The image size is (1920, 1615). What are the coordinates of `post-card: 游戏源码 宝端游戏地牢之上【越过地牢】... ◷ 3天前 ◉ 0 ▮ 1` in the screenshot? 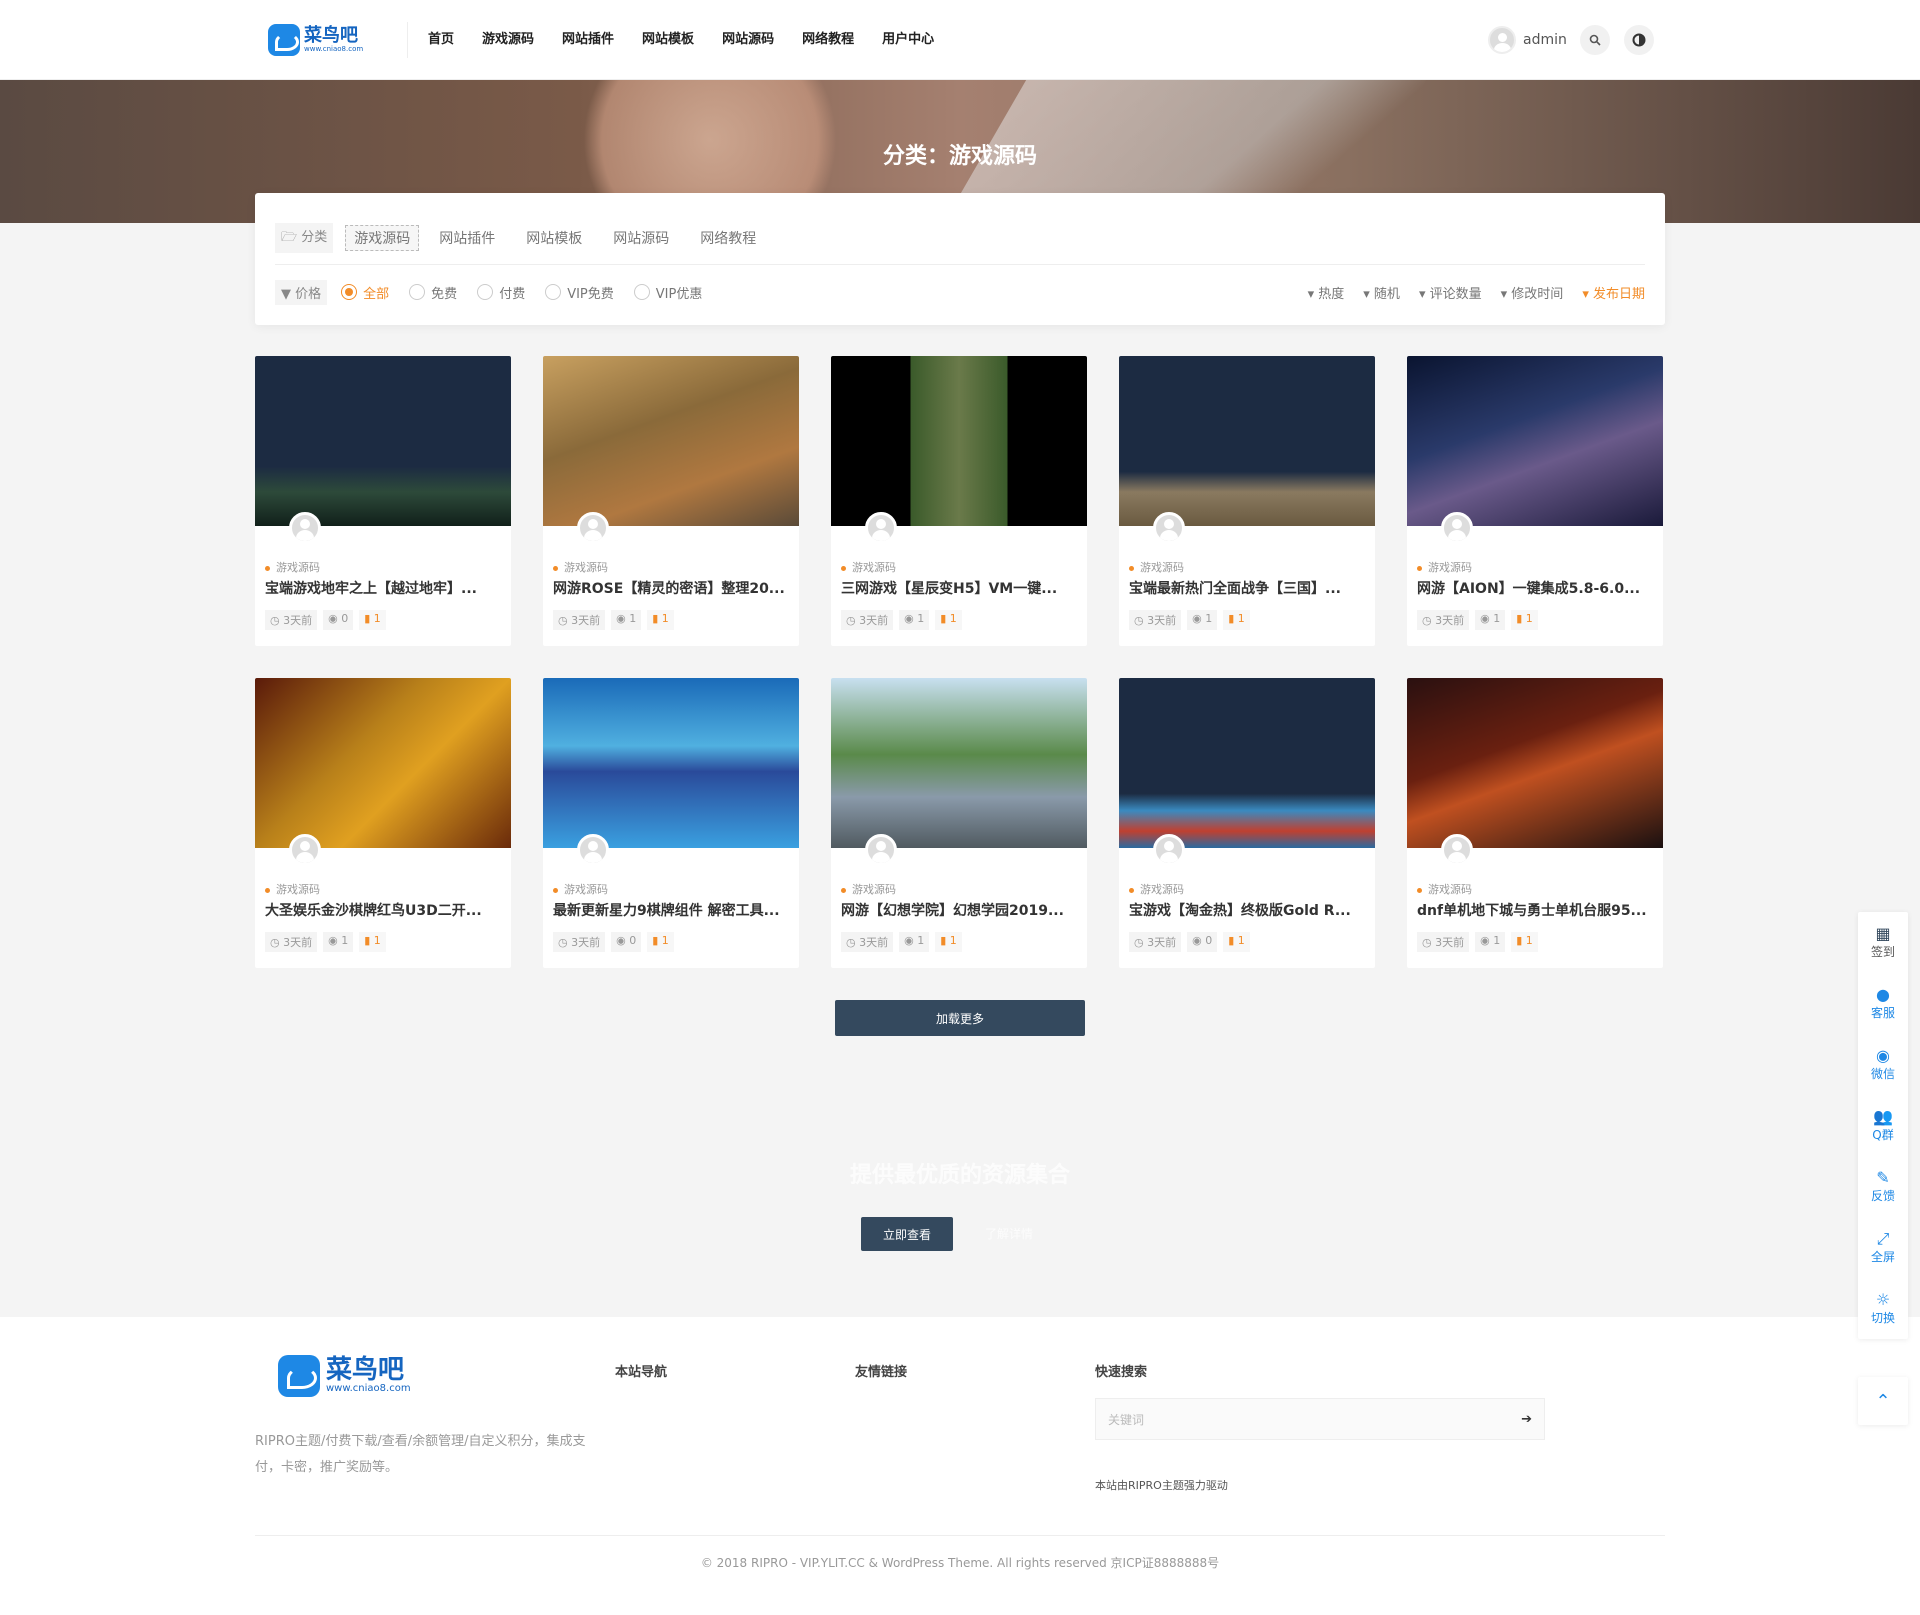 It's located at (383, 501).